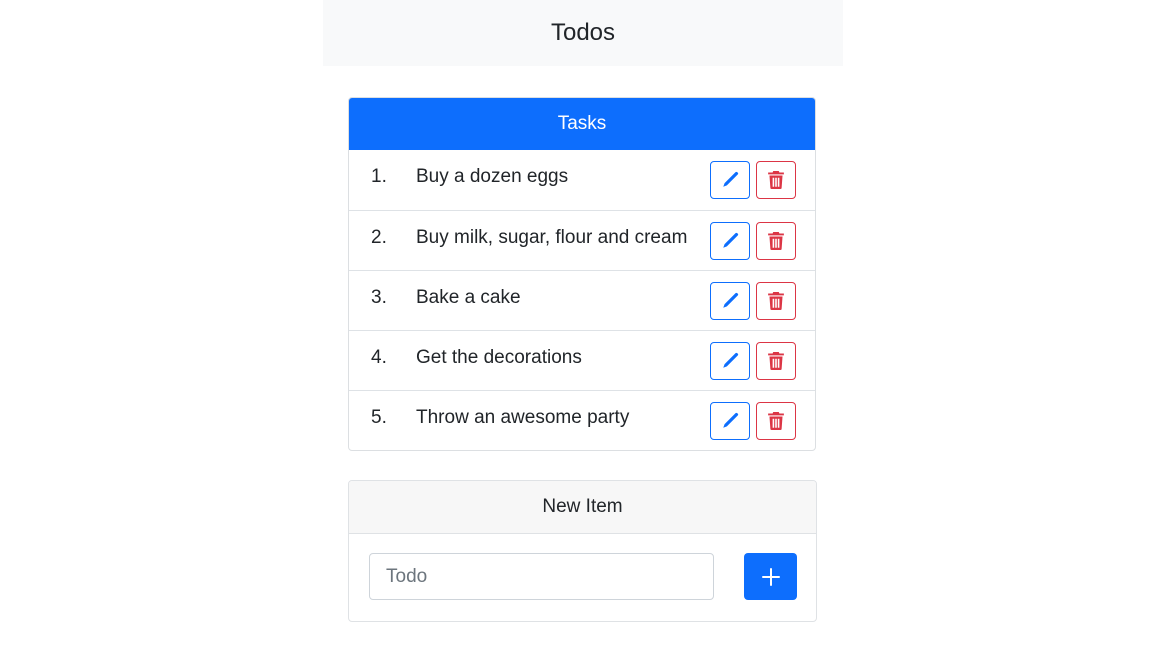  I want to click on task-number: 3., so click(379, 297).